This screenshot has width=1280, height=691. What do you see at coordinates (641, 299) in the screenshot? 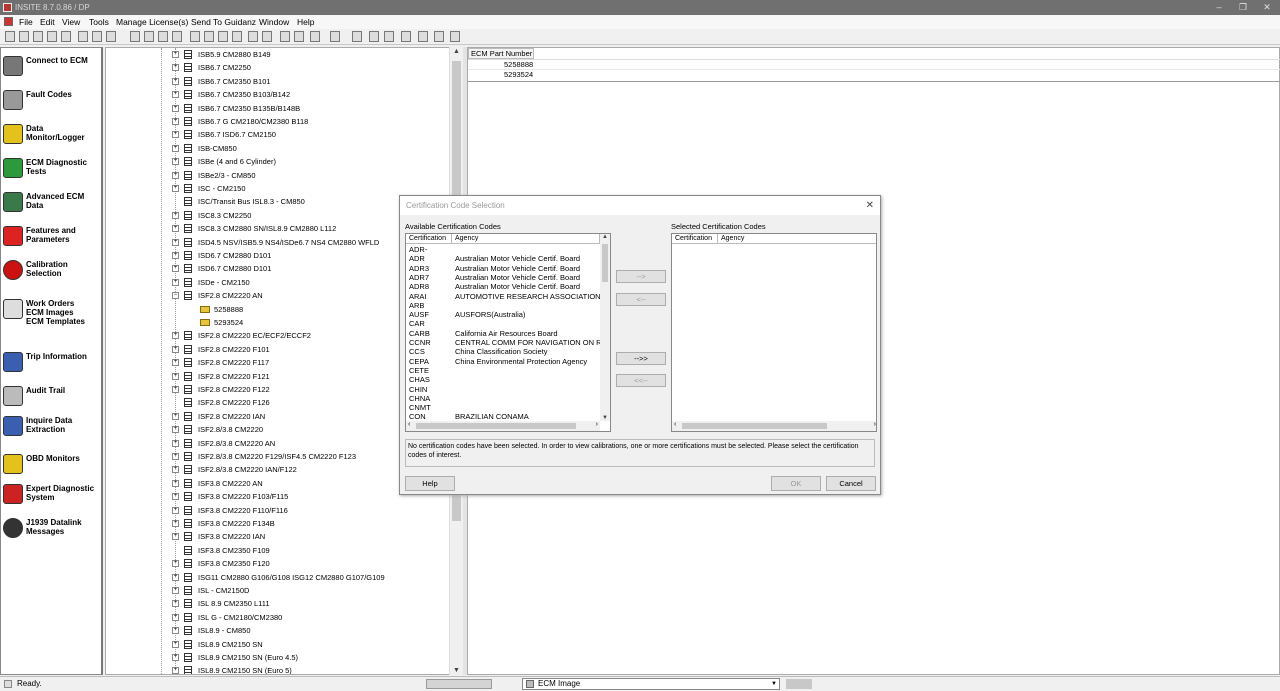
I see `remove-button: <--` at bounding box center [641, 299].